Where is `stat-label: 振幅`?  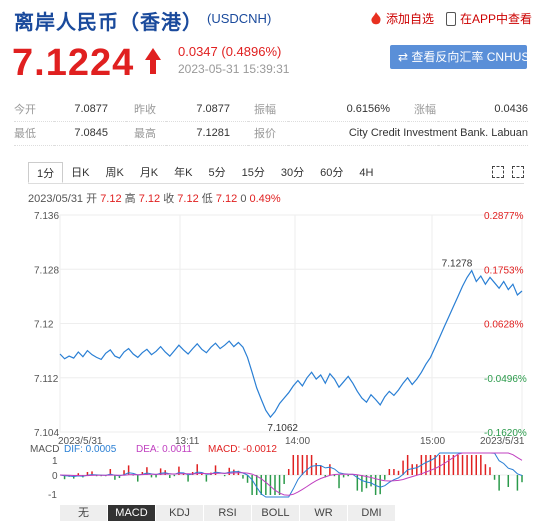 stat-label: 振幅 is located at coordinates (268, 109).